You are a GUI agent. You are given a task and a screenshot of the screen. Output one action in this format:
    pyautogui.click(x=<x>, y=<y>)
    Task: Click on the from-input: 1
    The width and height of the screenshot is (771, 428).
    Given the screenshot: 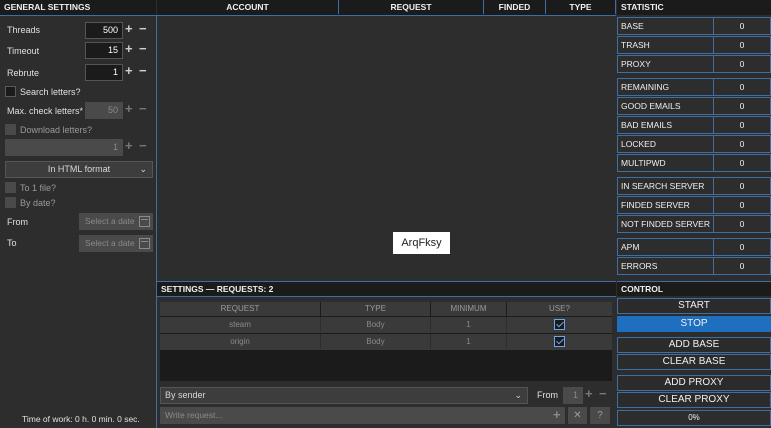 What is the action you would take?
    pyautogui.click(x=573, y=395)
    